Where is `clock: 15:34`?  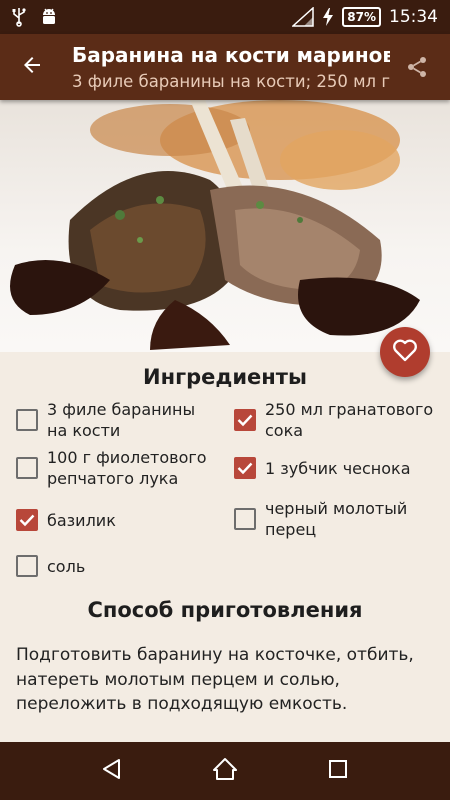 clock: 15:34 is located at coordinates (413, 17).